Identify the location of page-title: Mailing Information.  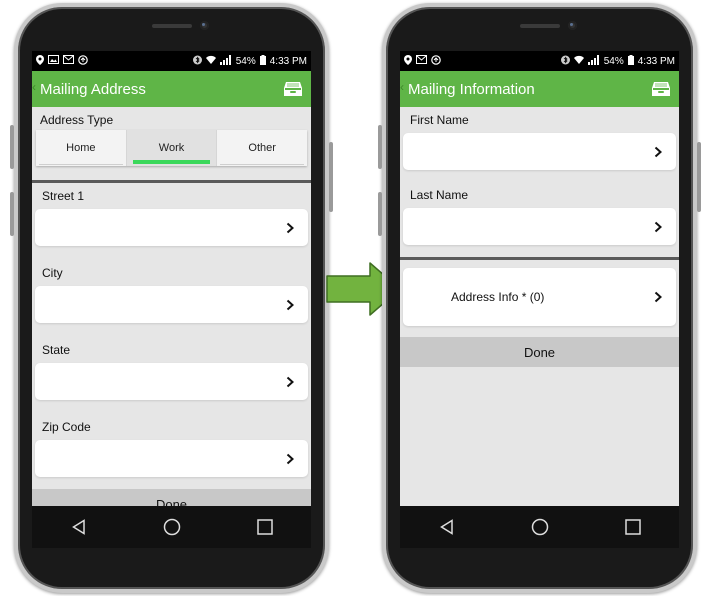
(471, 89).